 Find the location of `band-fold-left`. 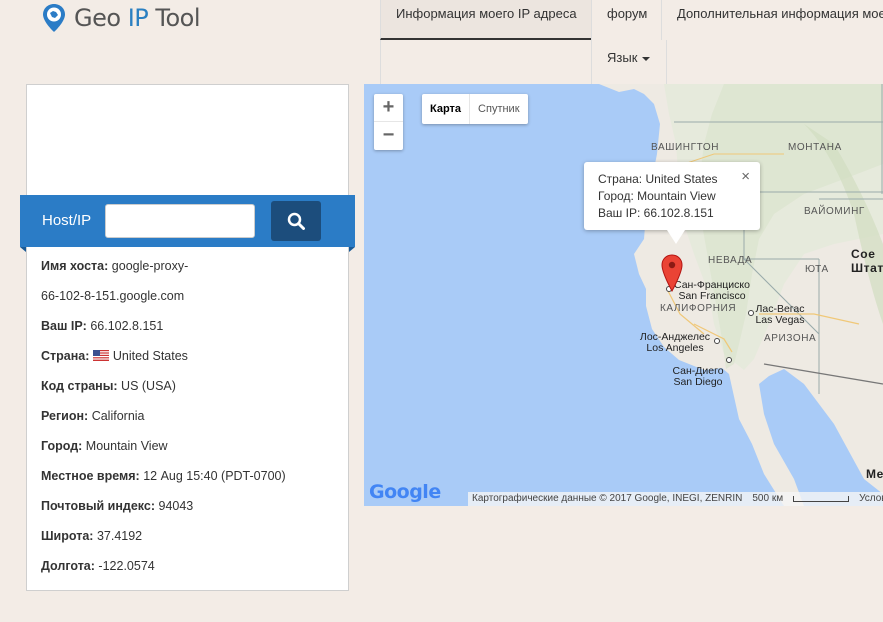

band-fold-left is located at coordinates (23, 249).